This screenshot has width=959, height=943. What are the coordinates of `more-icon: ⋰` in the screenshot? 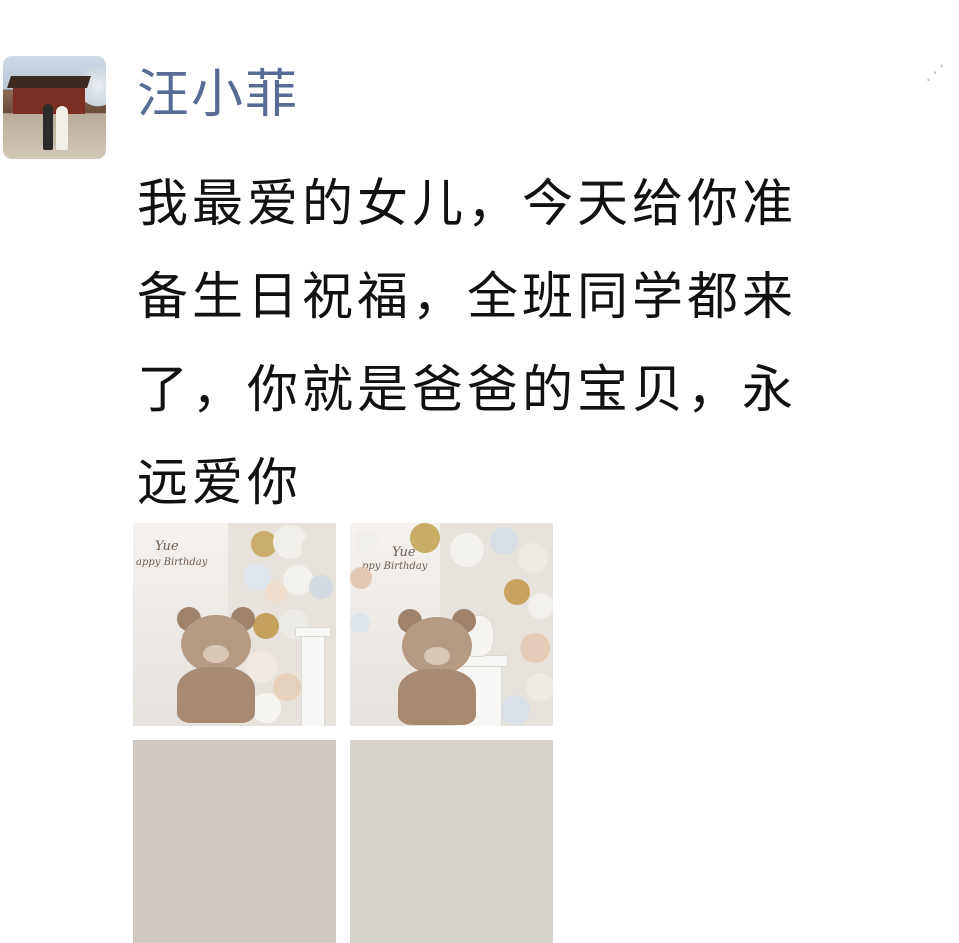 It's located at (935, 72).